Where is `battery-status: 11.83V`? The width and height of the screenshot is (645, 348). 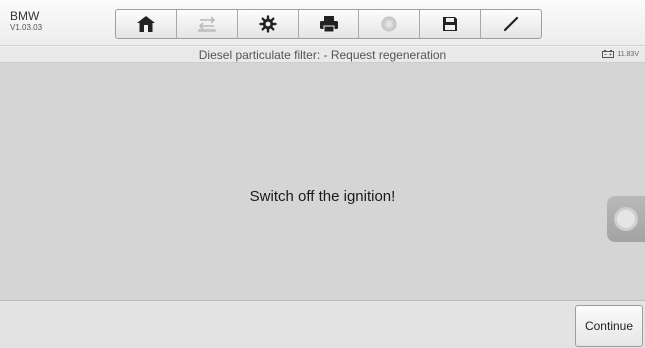
battery-status: 11.83V is located at coordinates (620, 54).